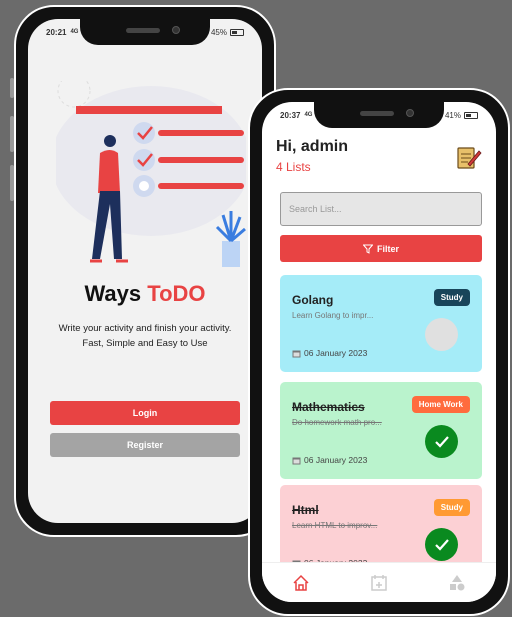  I want to click on filter-icon, so click(367, 249).